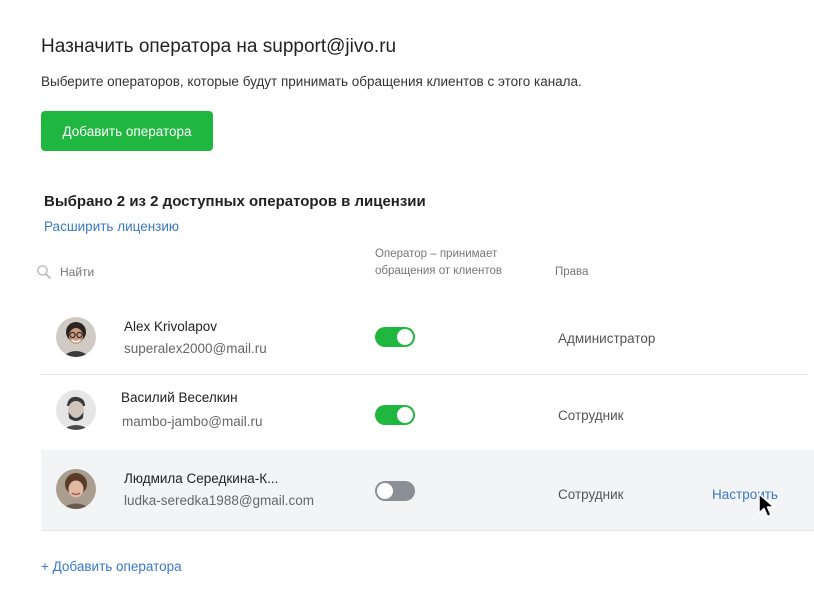  What do you see at coordinates (44, 272) in the screenshot?
I see `search-icon` at bounding box center [44, 272].